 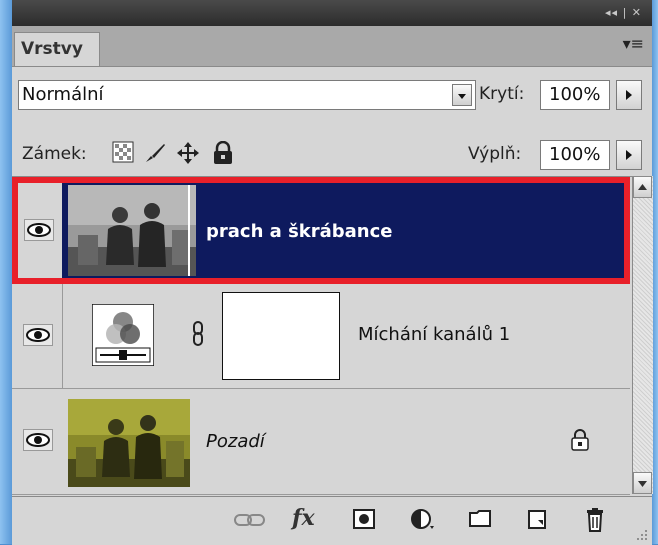 I want to click on trash-icon, so click(x=595, y=520).